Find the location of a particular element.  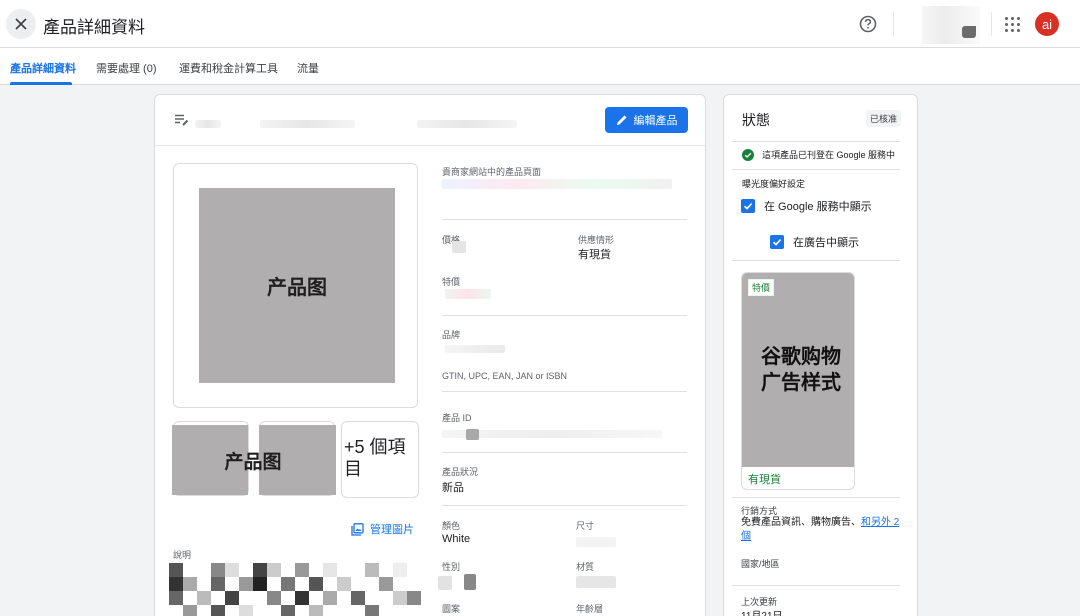

help-circle-icon is located at coordinates (868, 24).